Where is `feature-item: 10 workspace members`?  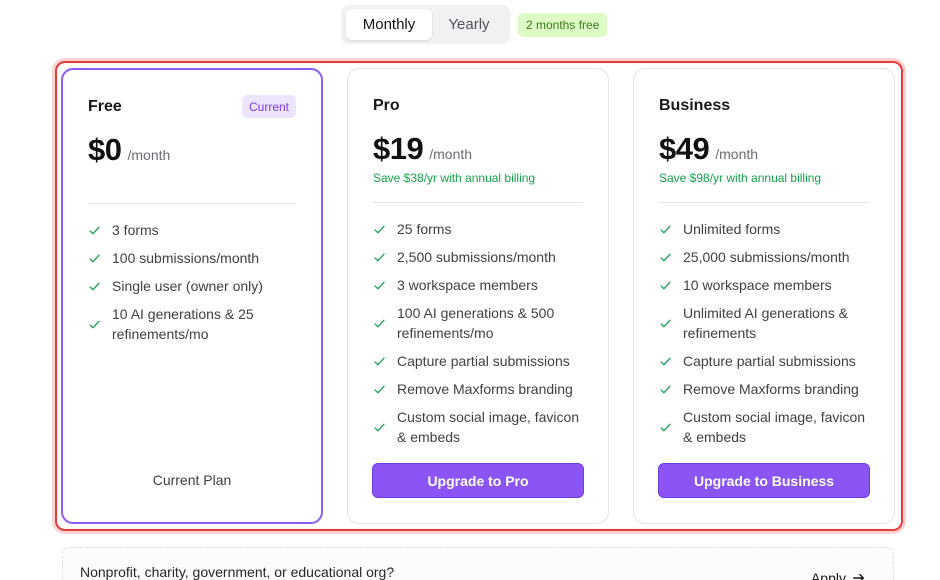 feature-item: 10 workspace members is located at coordinates (766, 285).